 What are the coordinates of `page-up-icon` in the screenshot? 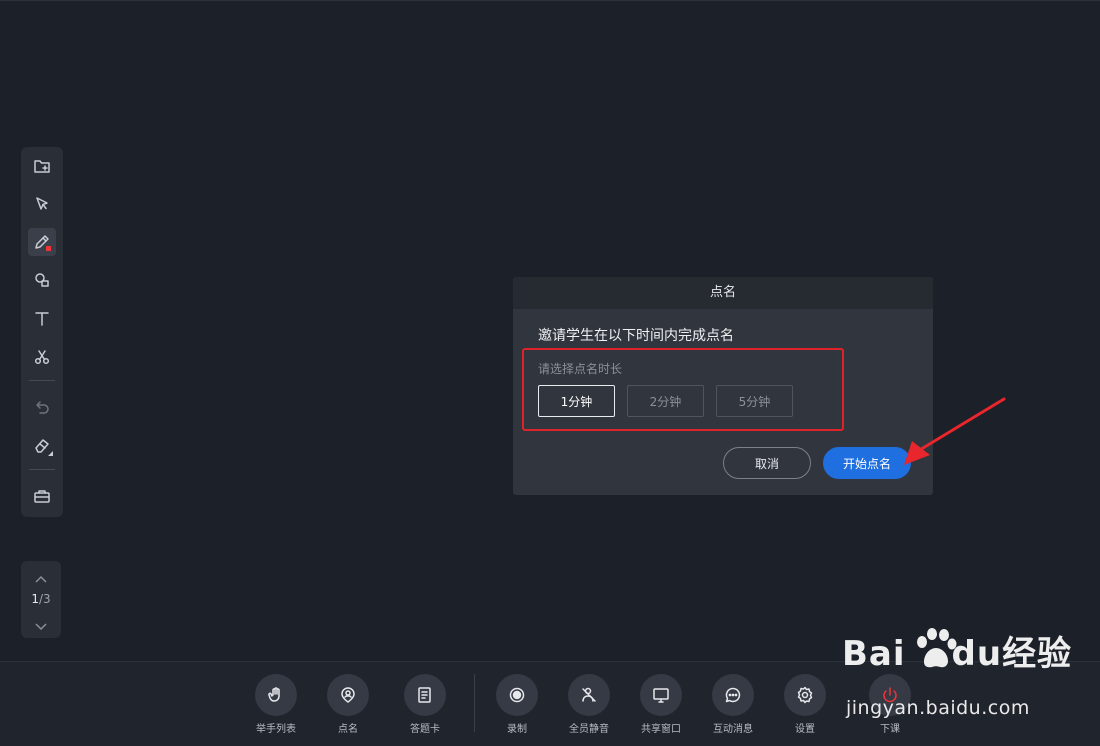 It's located at (41, 576).